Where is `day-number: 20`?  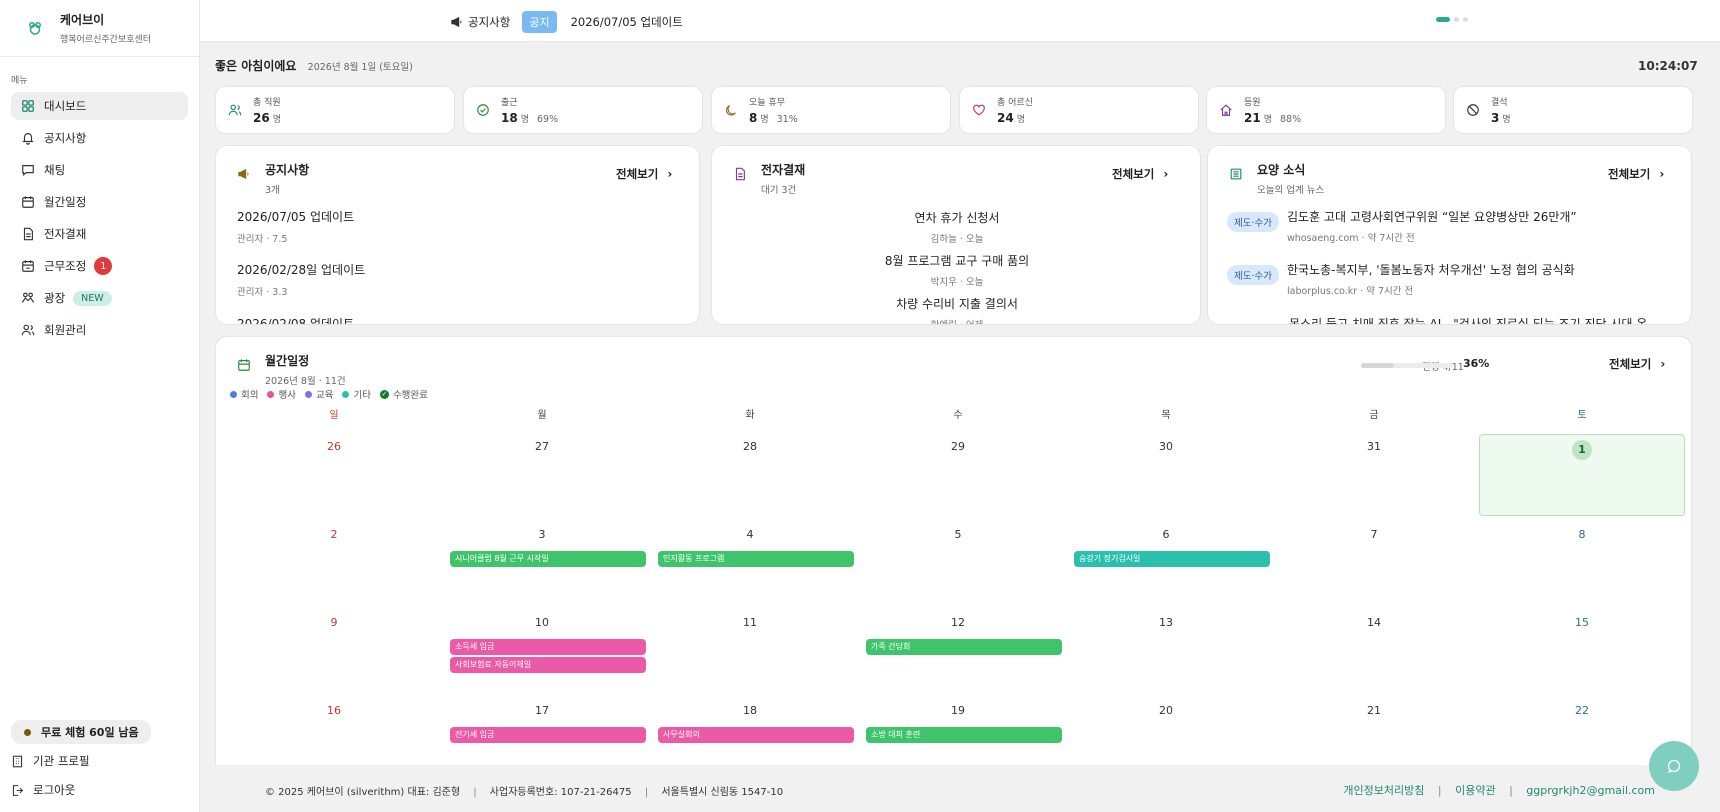
day-number: 20 is located at coordinates (1166, 710).